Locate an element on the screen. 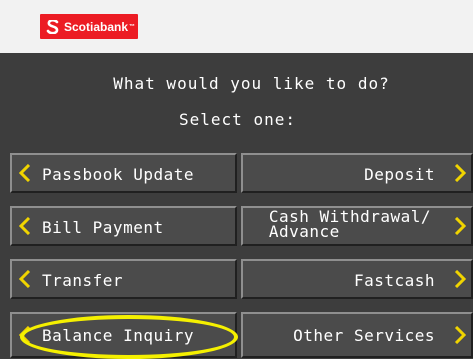  scotiabank-s-icon is located at coordinates (52, 26).